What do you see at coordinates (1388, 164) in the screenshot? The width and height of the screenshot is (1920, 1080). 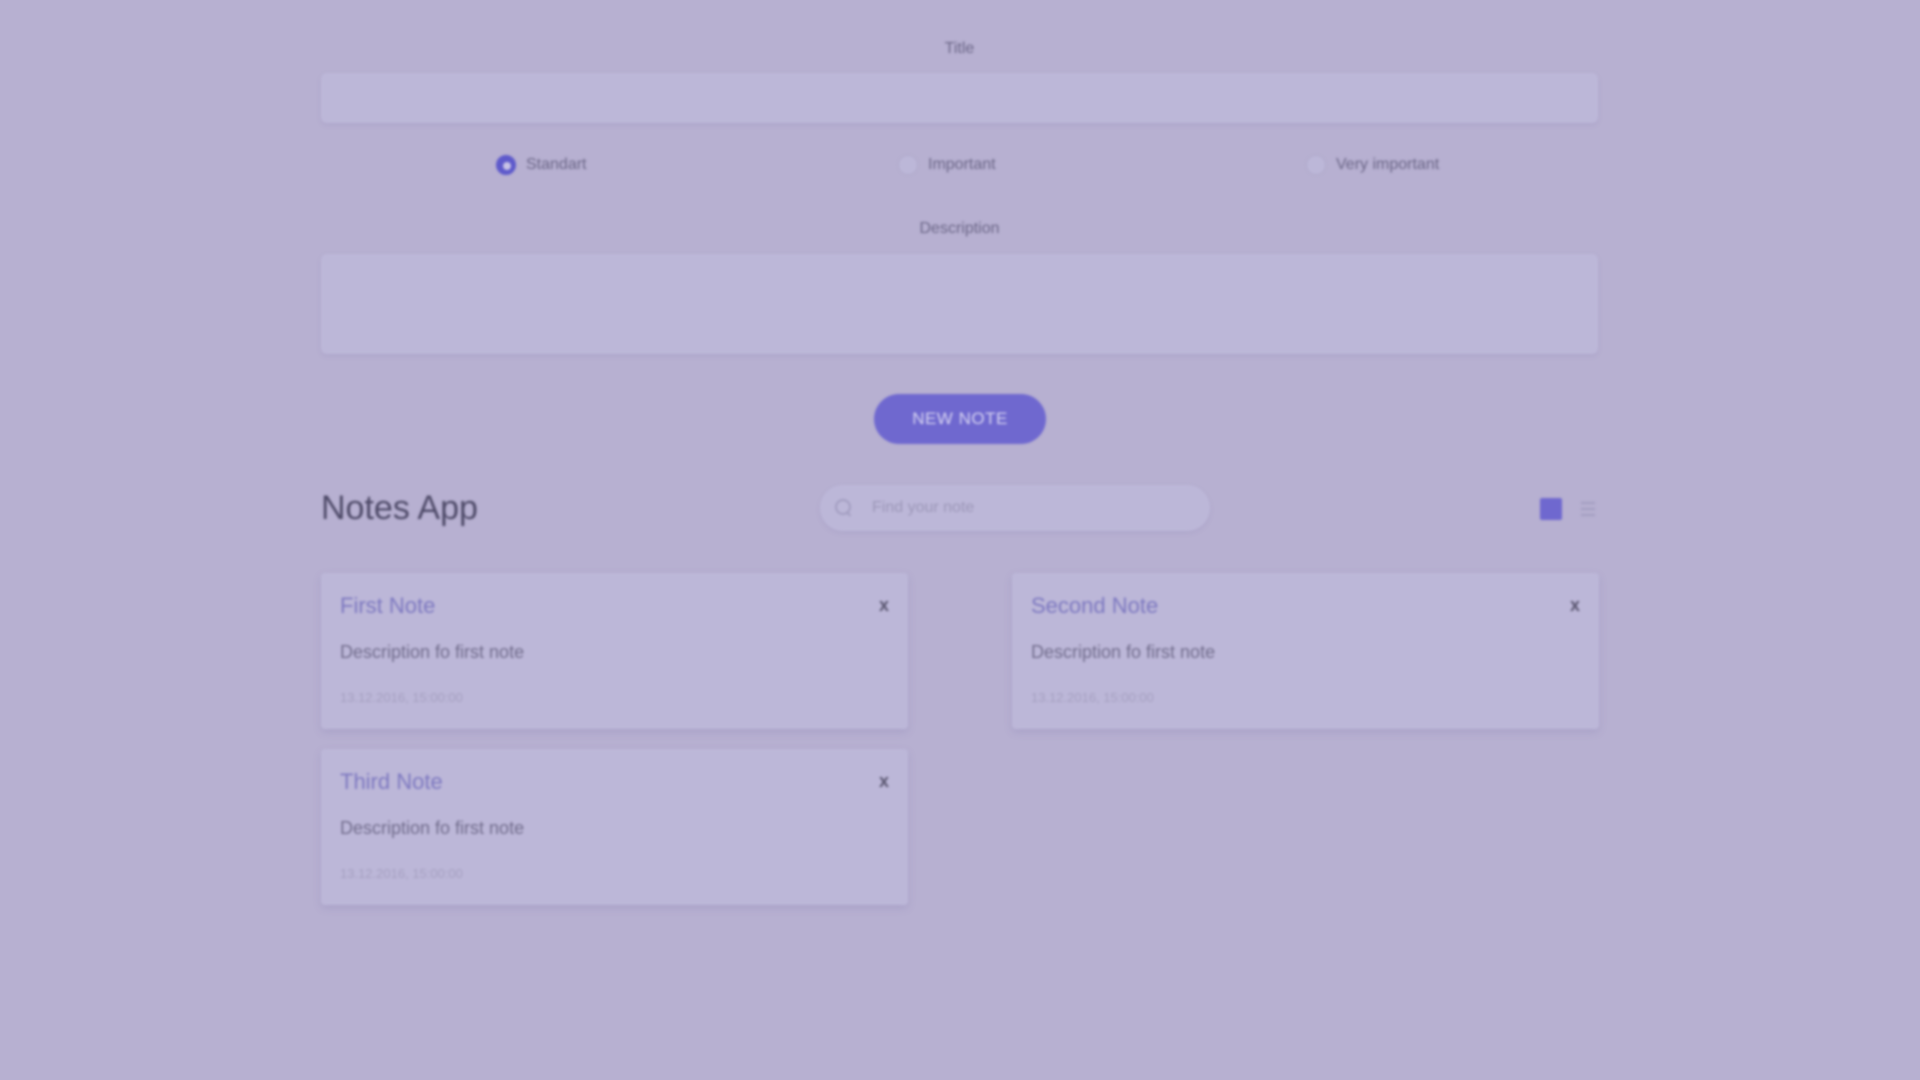 I see `priority-very-important-label: Very important` at bounding box center [1388, 164].